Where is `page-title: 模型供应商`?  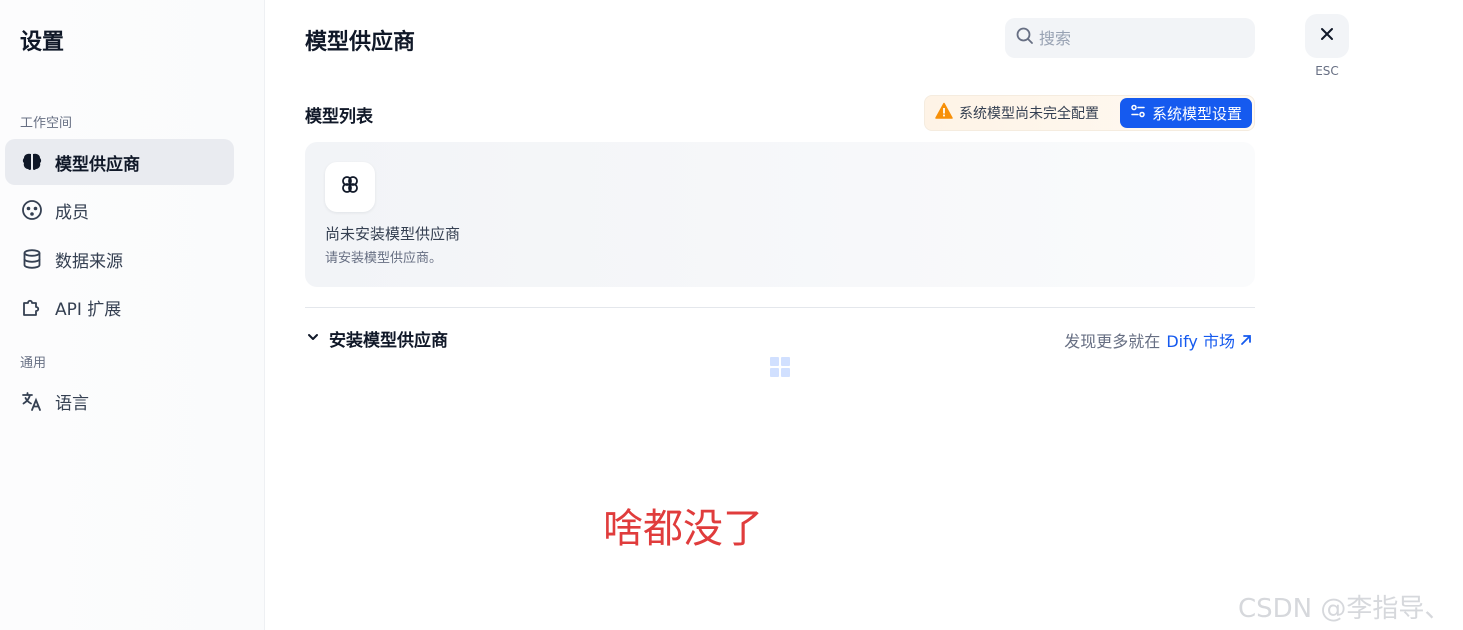
page-title: 模型供应商 is located at coordinates (360, 42).